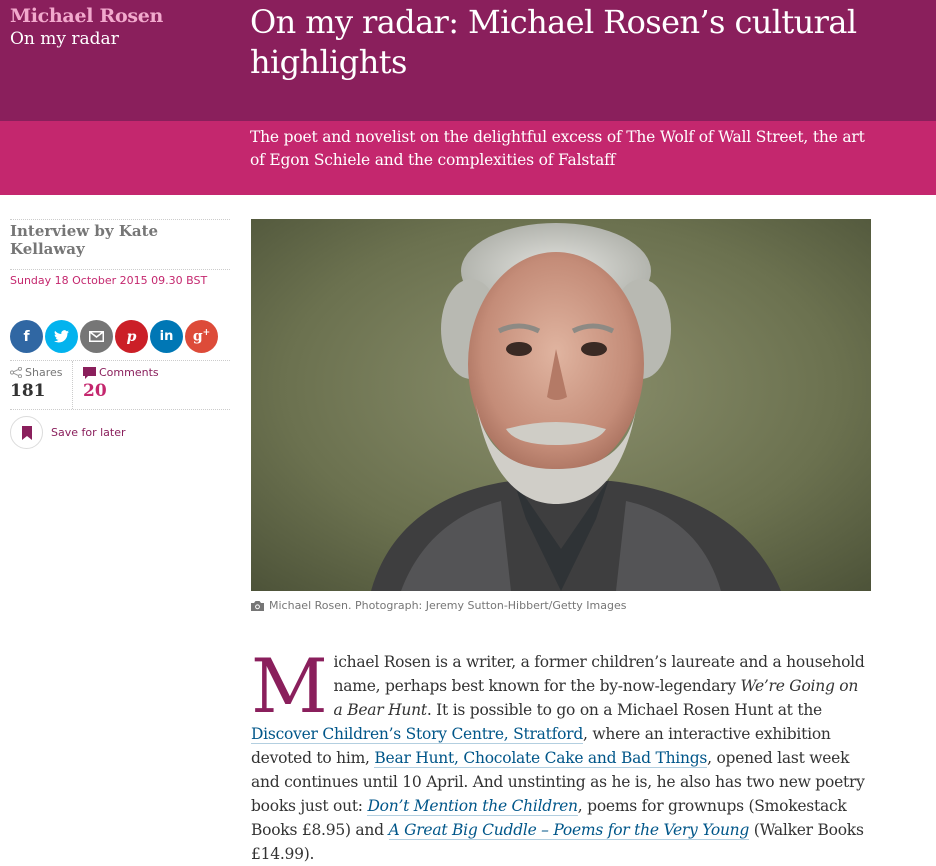 This screenshot has height=866, width=936. I want to click on shares-count: 181, so click(28, 391).